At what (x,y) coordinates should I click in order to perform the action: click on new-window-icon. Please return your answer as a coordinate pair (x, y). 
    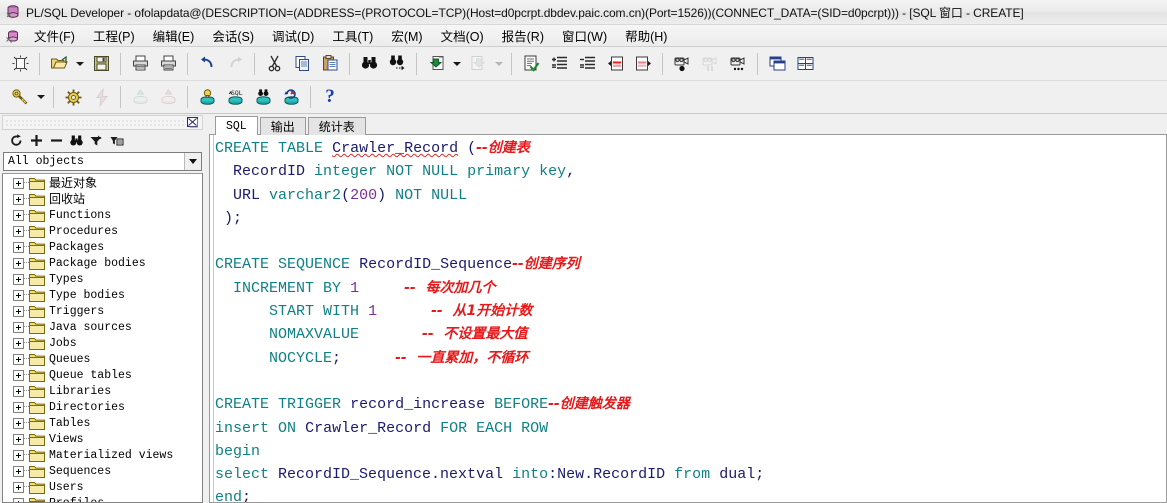
    Looking at the image, I should click on (20, 64).